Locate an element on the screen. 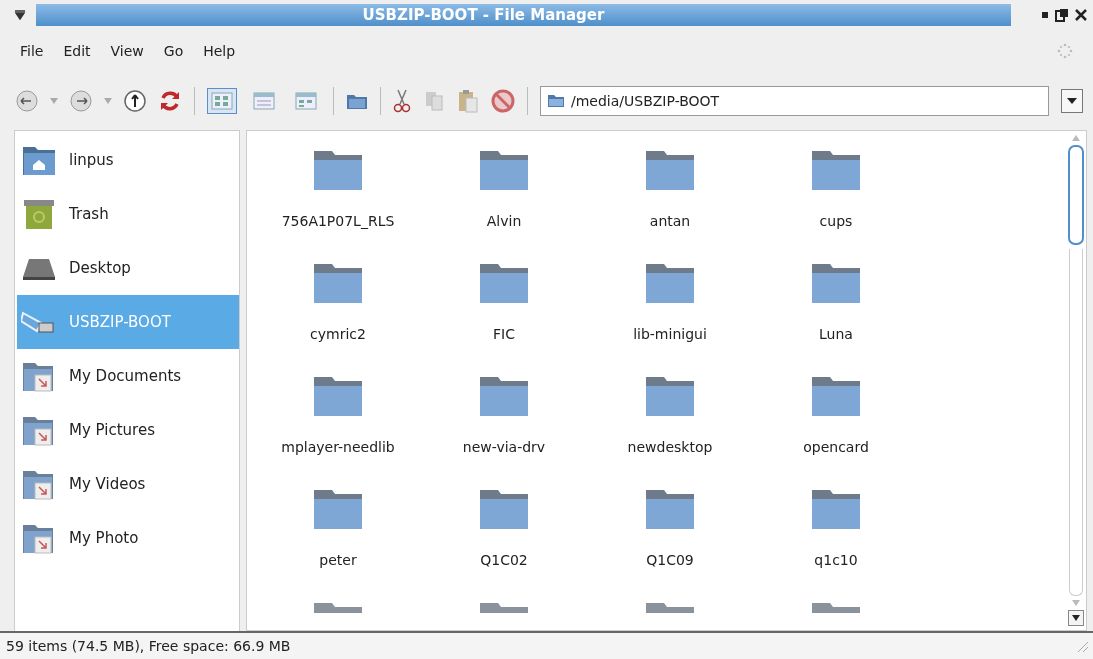 This screenshot has width=1093, height=659. menu-item: Edit is located at coordinates (77, 51).